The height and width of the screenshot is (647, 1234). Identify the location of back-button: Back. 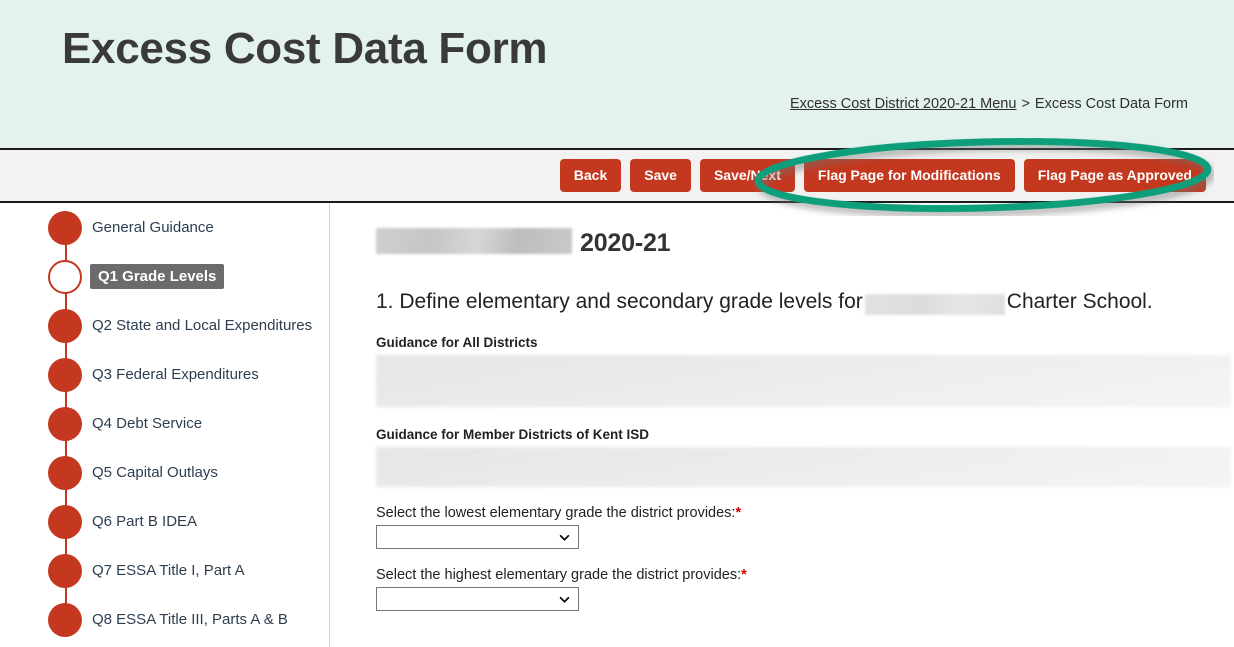
(590, 175).